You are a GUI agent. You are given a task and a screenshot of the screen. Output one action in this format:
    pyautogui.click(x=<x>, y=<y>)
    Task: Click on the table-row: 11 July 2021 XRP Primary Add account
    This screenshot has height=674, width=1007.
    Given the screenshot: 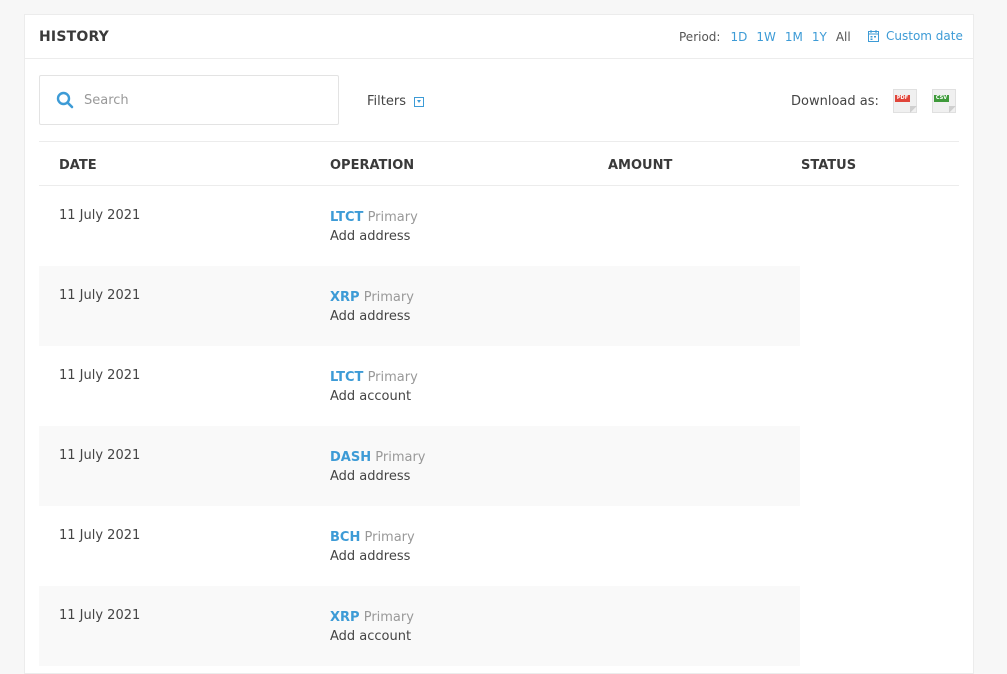 What is the action you would take?
    pyautogui.click(x=419, y=626)
    